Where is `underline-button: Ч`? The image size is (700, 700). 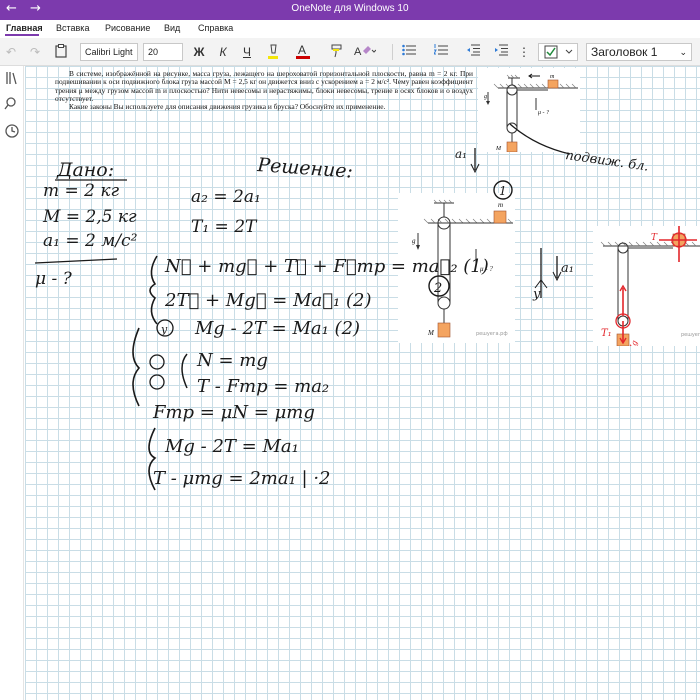 underline-button: Ч is located at coordinates (247, 52).